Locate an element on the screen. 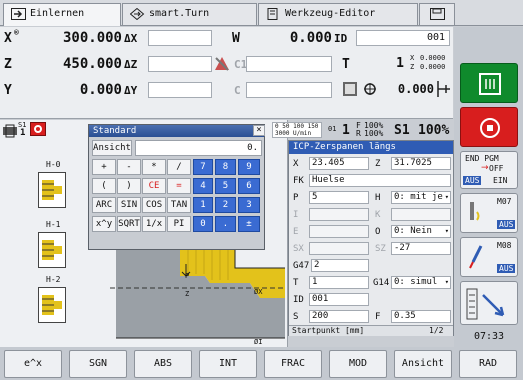  c2-field is located at coordinates (289, 90).